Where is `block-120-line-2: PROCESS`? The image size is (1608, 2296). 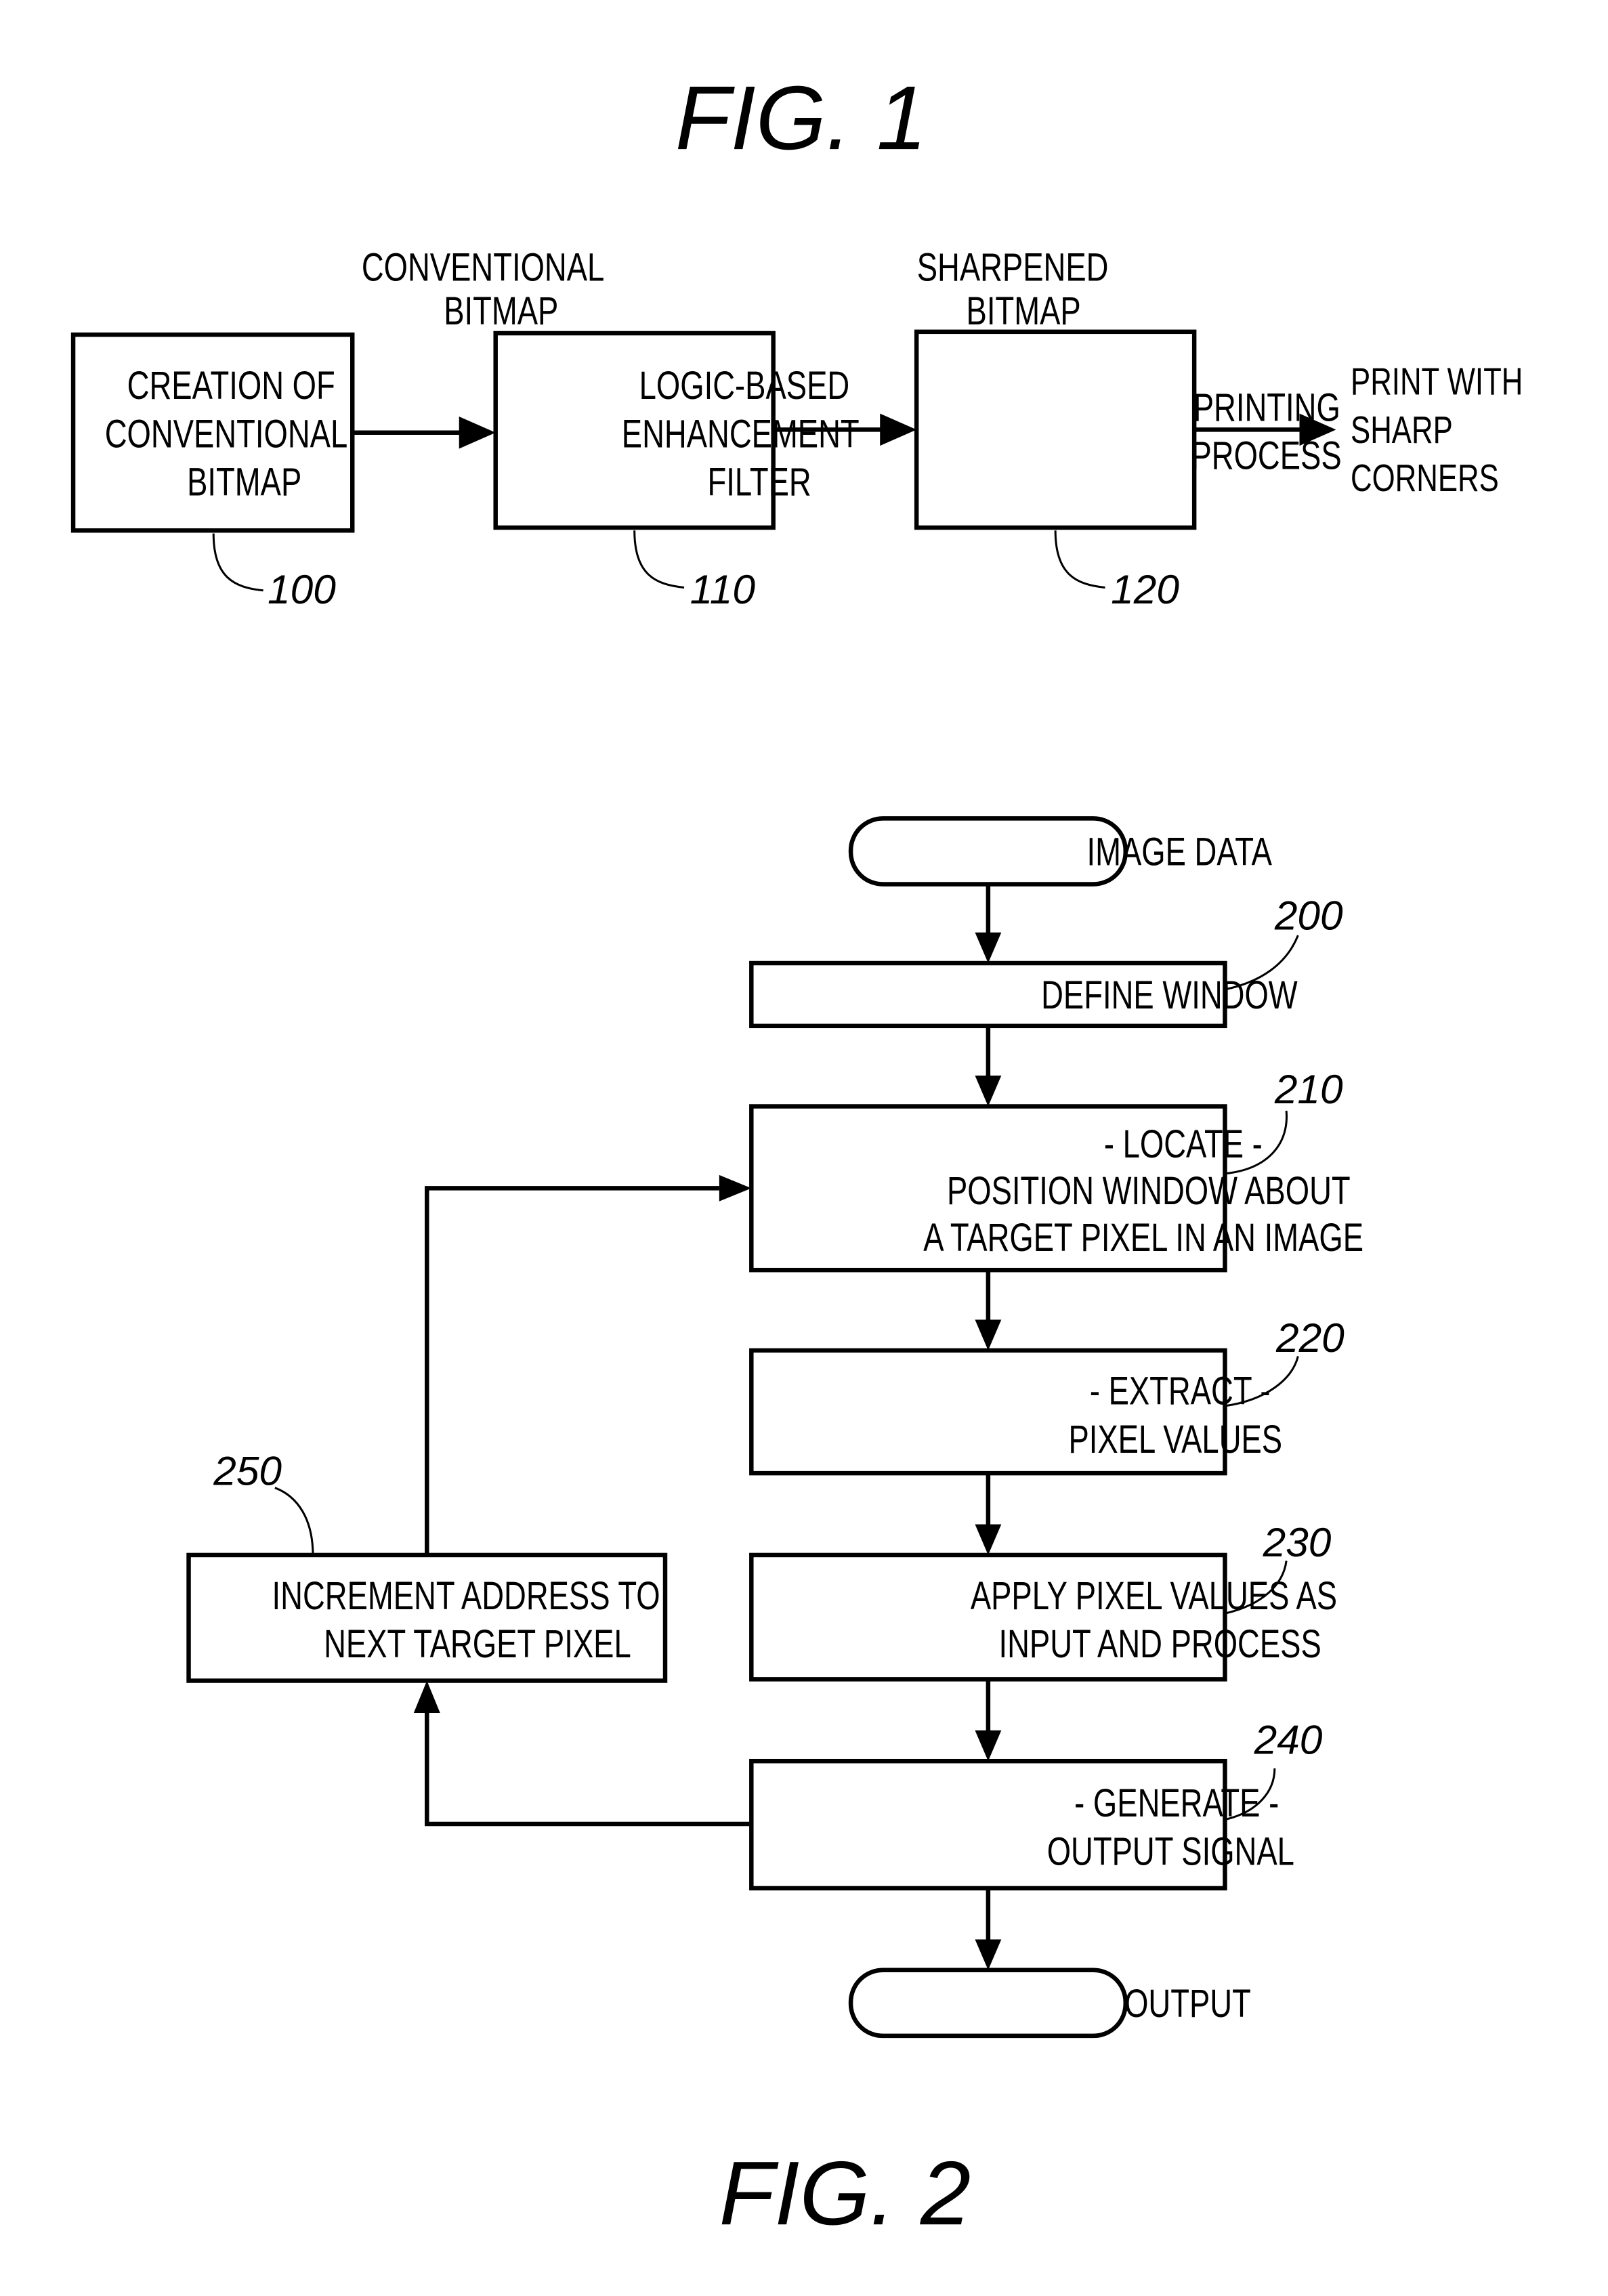
block-120-line-2: PROCESS is located at coordinates (1266, 456).